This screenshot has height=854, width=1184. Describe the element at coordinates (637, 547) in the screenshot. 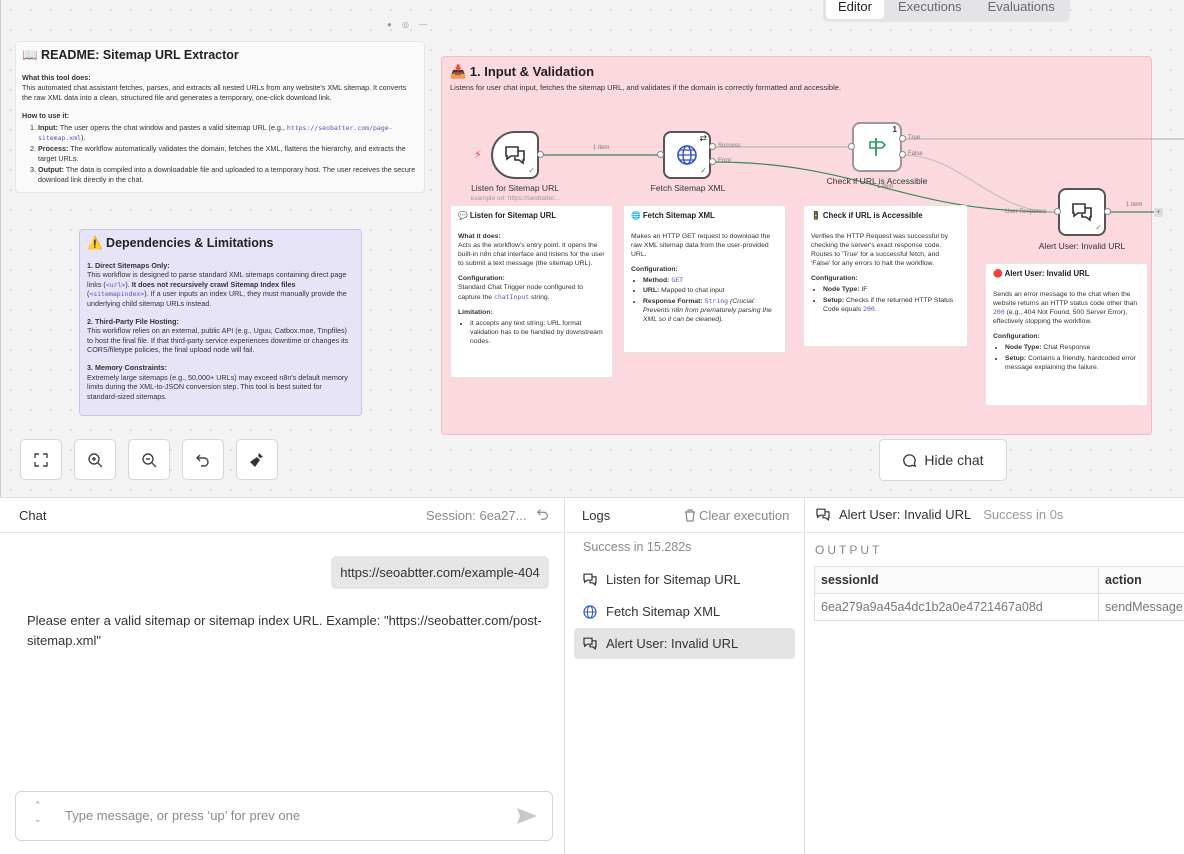

I see `logs-status: Success in 15.282s` at that location.